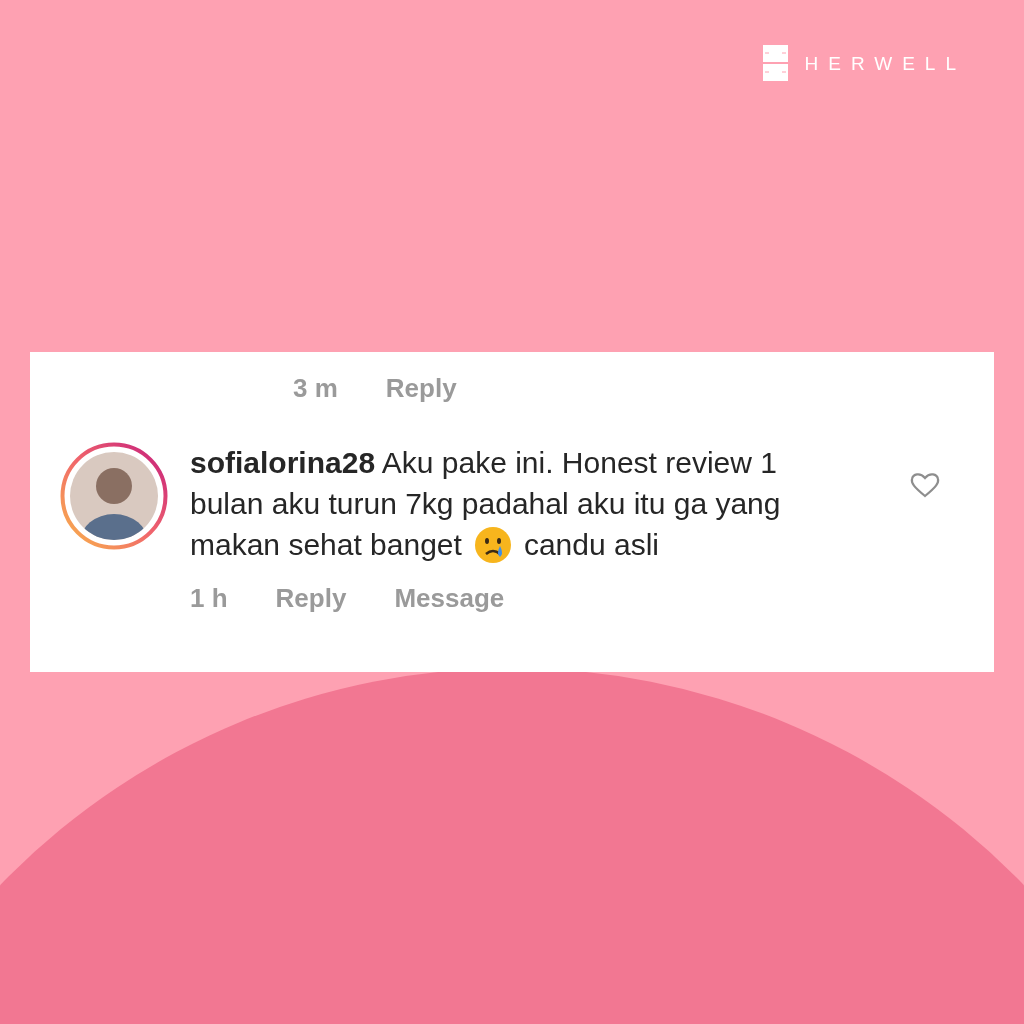 This screenshot has height=1024, width=1024. I want to click on comment-text: makan sehat banget, so click(326, 545).